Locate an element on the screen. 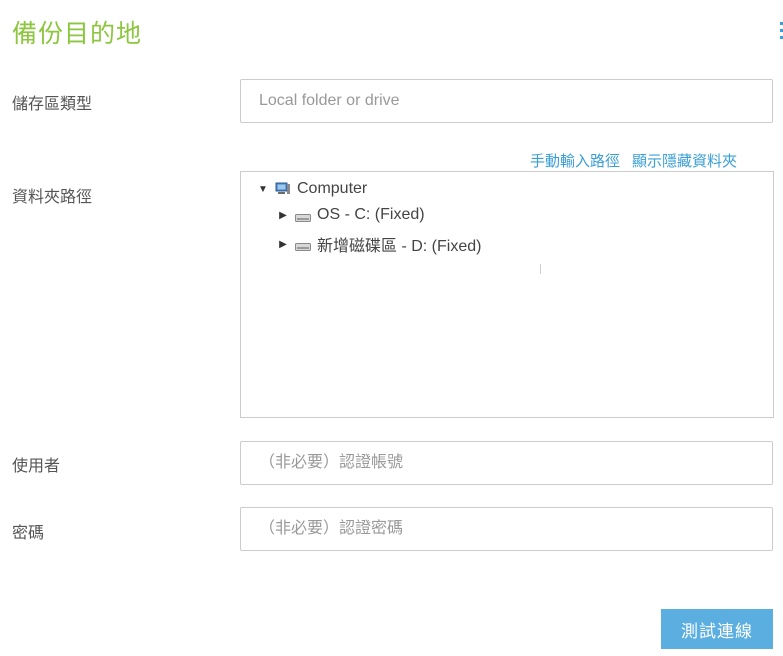 The image size is (783, 656). tree-node-drive-d: ▶ 新增磁碟區 - D: (Fixed) is located at coordinates (379, 244).